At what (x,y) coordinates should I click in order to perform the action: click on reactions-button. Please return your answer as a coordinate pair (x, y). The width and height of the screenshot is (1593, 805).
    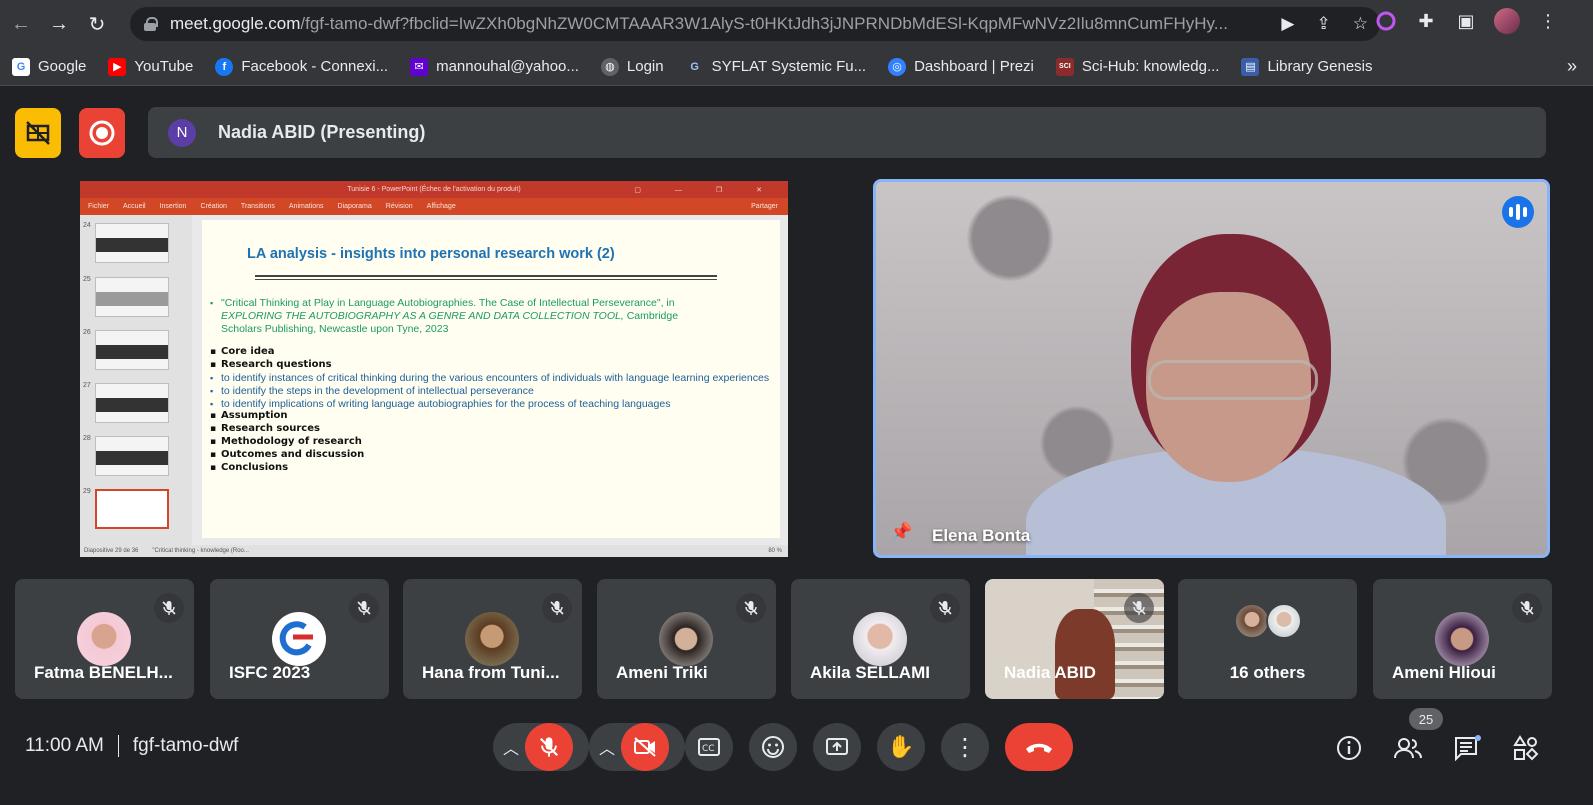
    Looking at the image, I should click on (773, 747).